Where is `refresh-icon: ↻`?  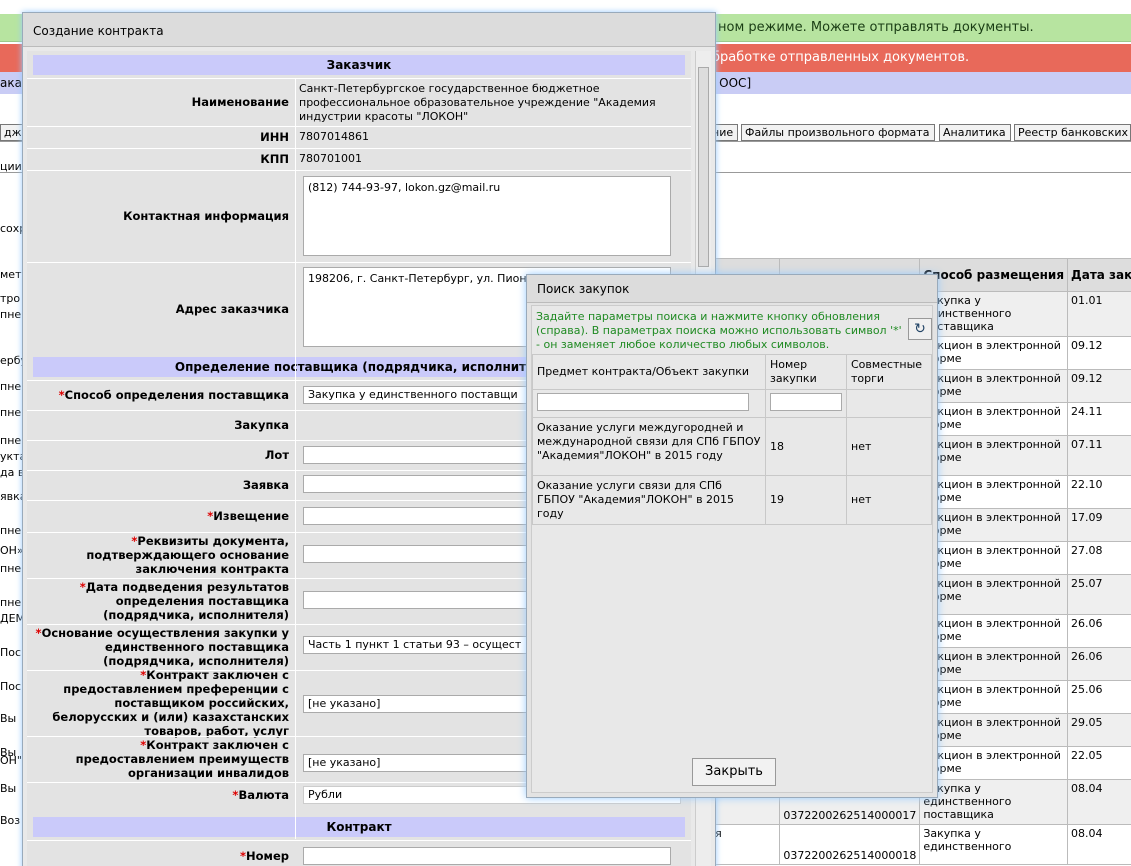 refresh-icon: ↻ is located at coordinates (920, 329).